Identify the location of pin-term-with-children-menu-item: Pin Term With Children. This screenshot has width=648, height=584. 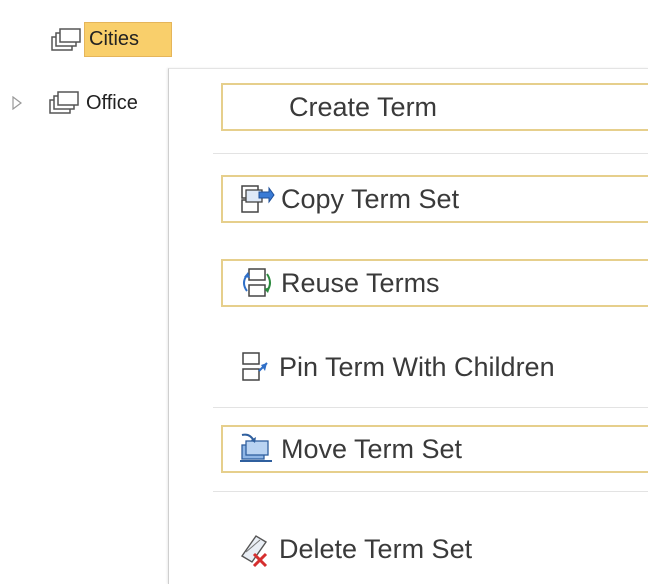
(434, 367).